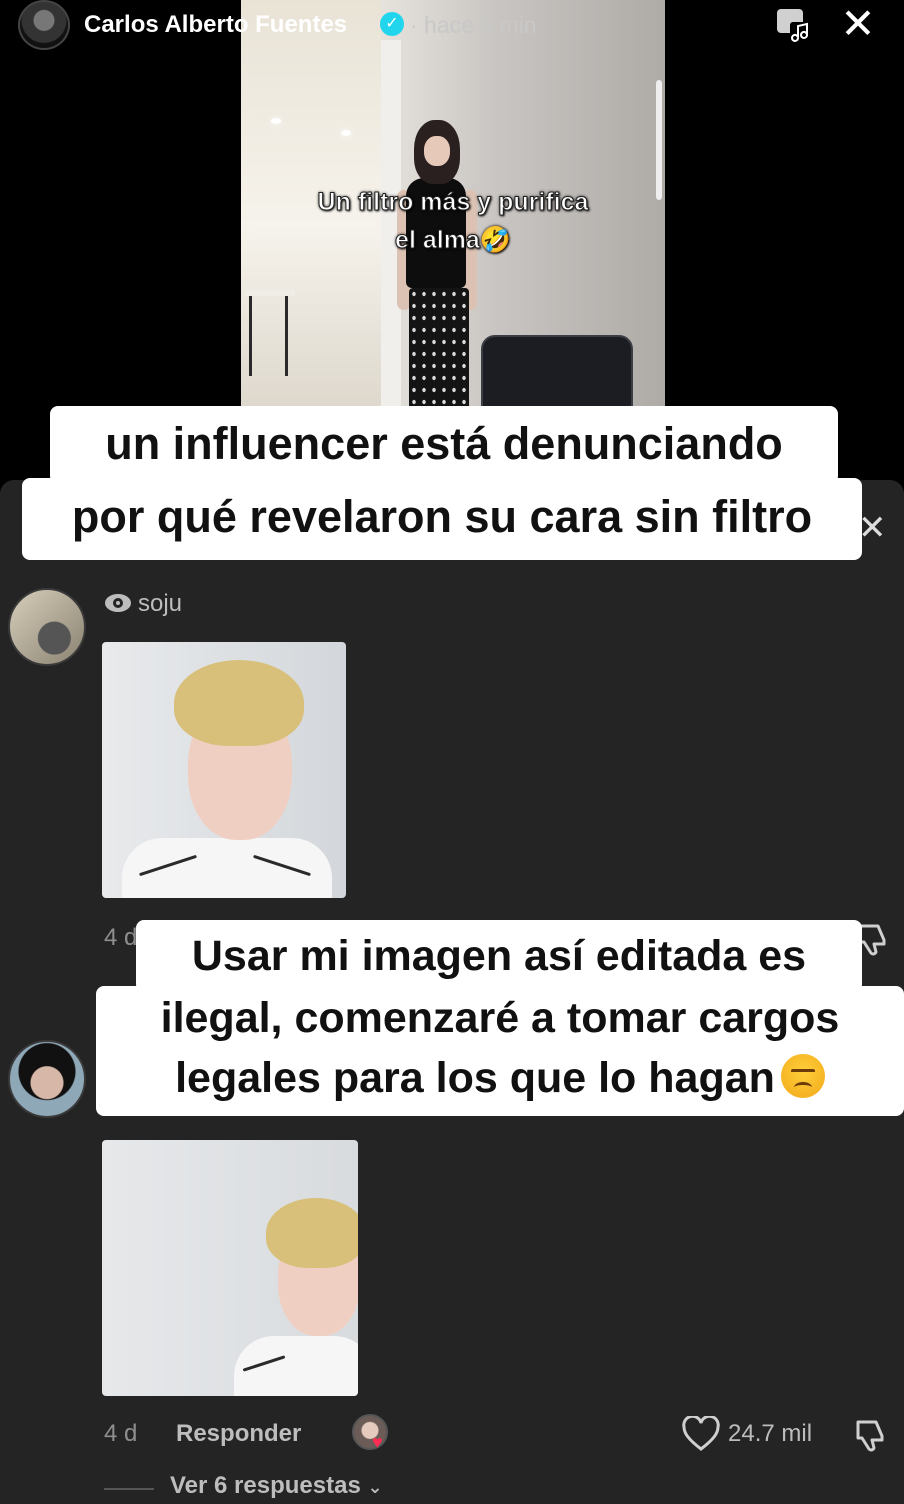  What do you see at coordinates (392, 24) in the screenshot?
I see `verified-check-icon: ✓` at bounding box center [392, 24].